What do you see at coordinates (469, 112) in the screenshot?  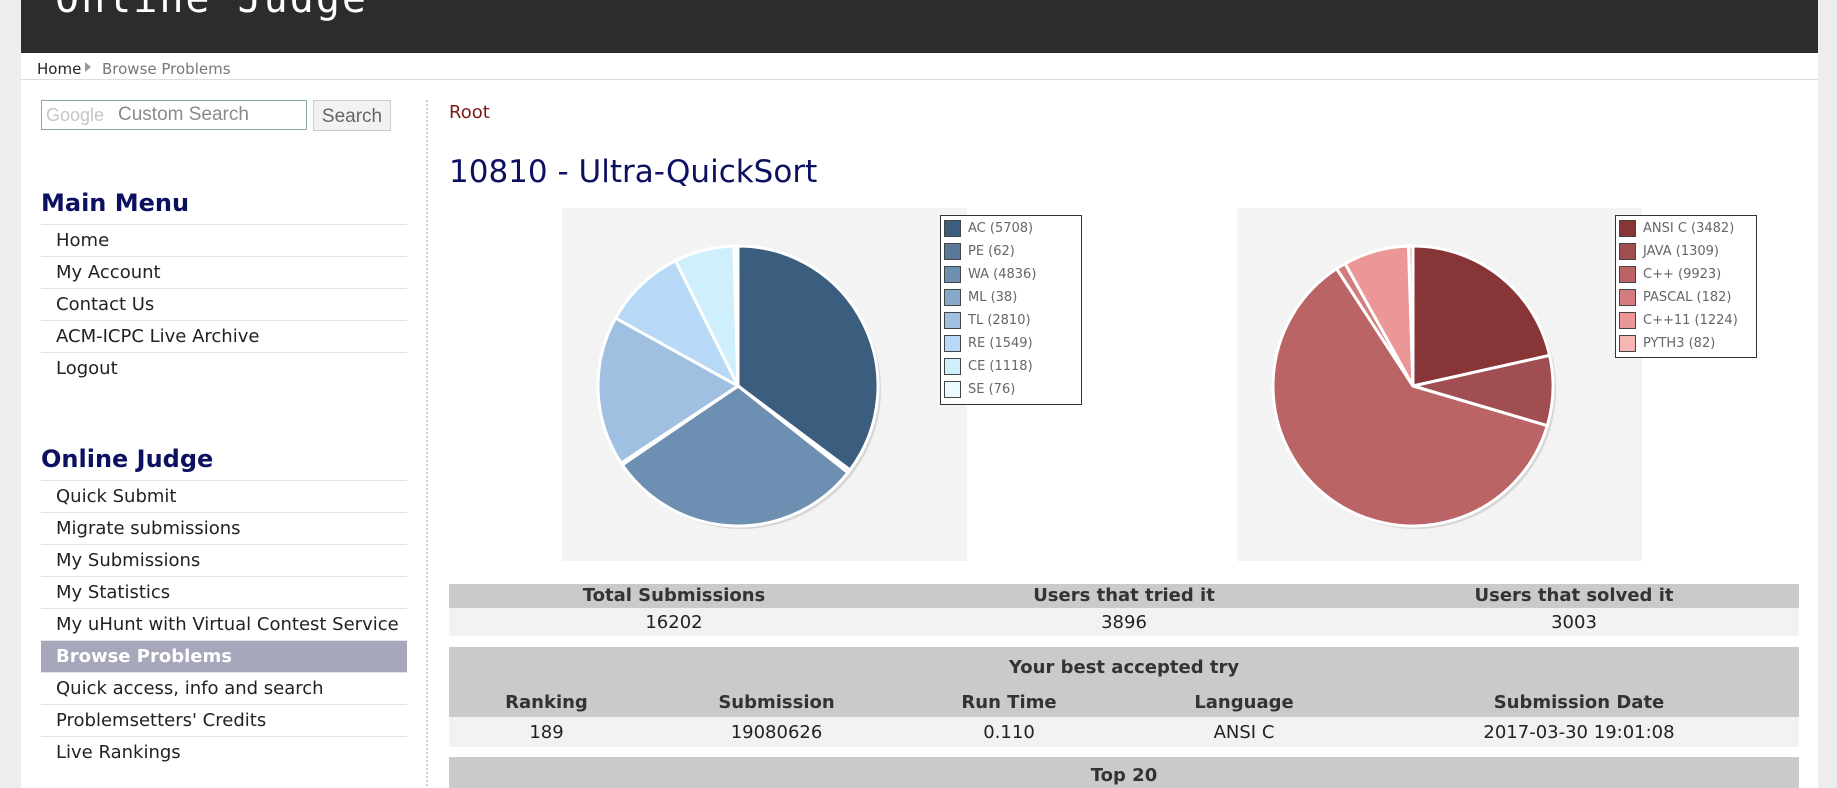 I see `root-link: Root` at bounding box center [469, 112].